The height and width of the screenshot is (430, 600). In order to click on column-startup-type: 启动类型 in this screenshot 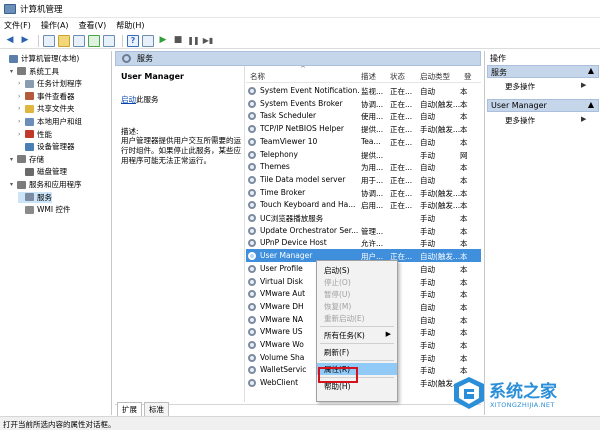, I will do `click(435, 76)`.